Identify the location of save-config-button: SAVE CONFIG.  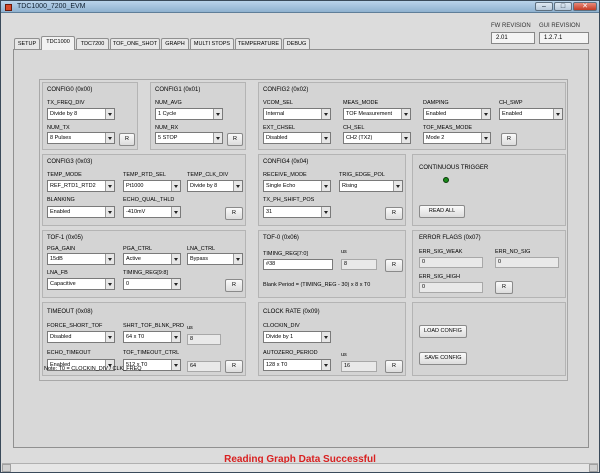
(443, 358).